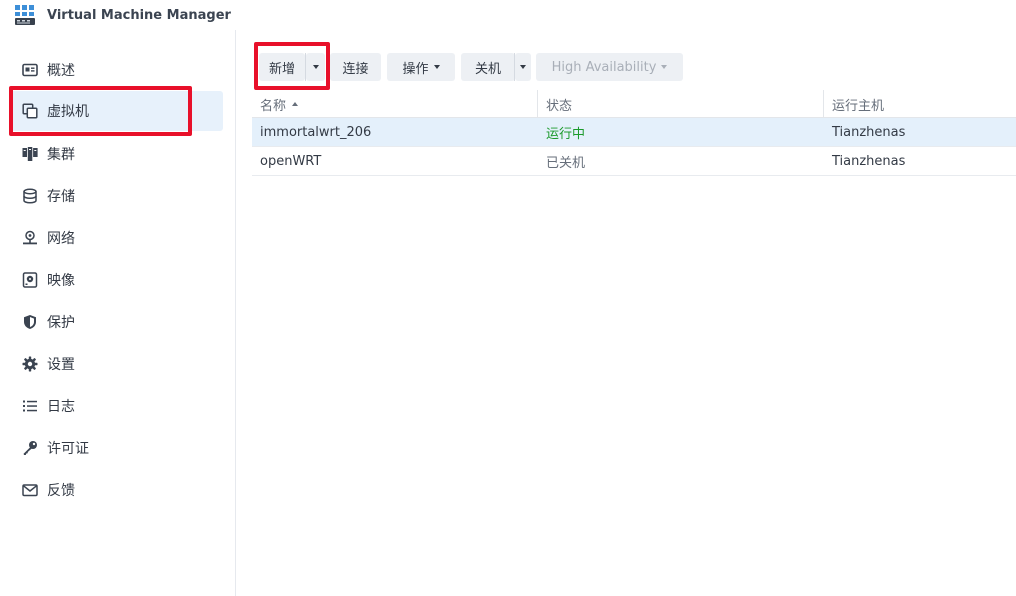 This screenshot has height=596, width=1016. Describe the element at coordinates (634, 161) in the screenshot. I see `table-row: openWRT 已关机 Tianzhenas` at that location.